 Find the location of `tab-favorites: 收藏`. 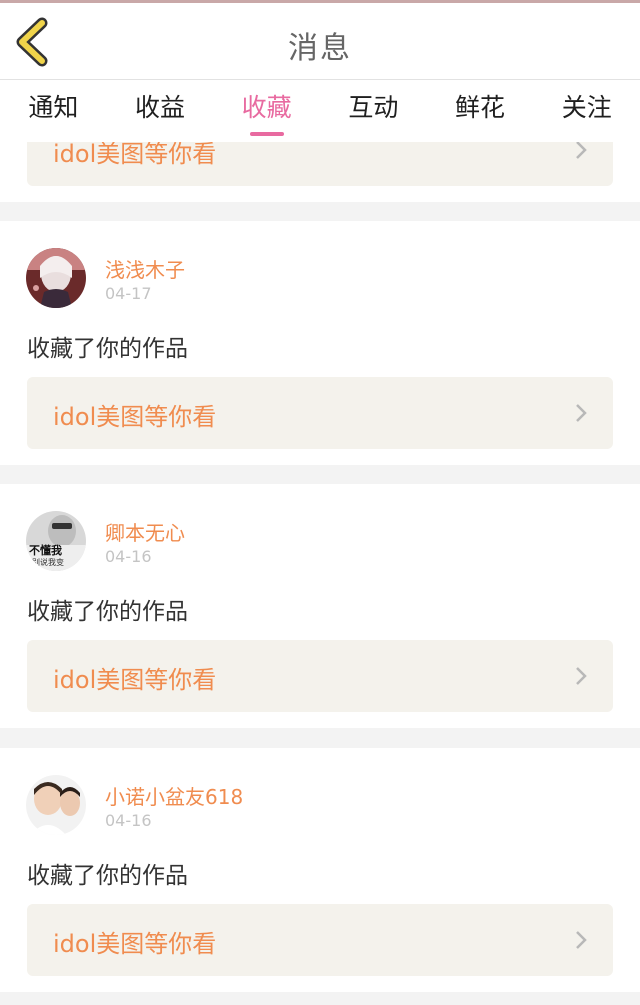

tab-favorites: 收藏 is located at coordinates (266, 111).